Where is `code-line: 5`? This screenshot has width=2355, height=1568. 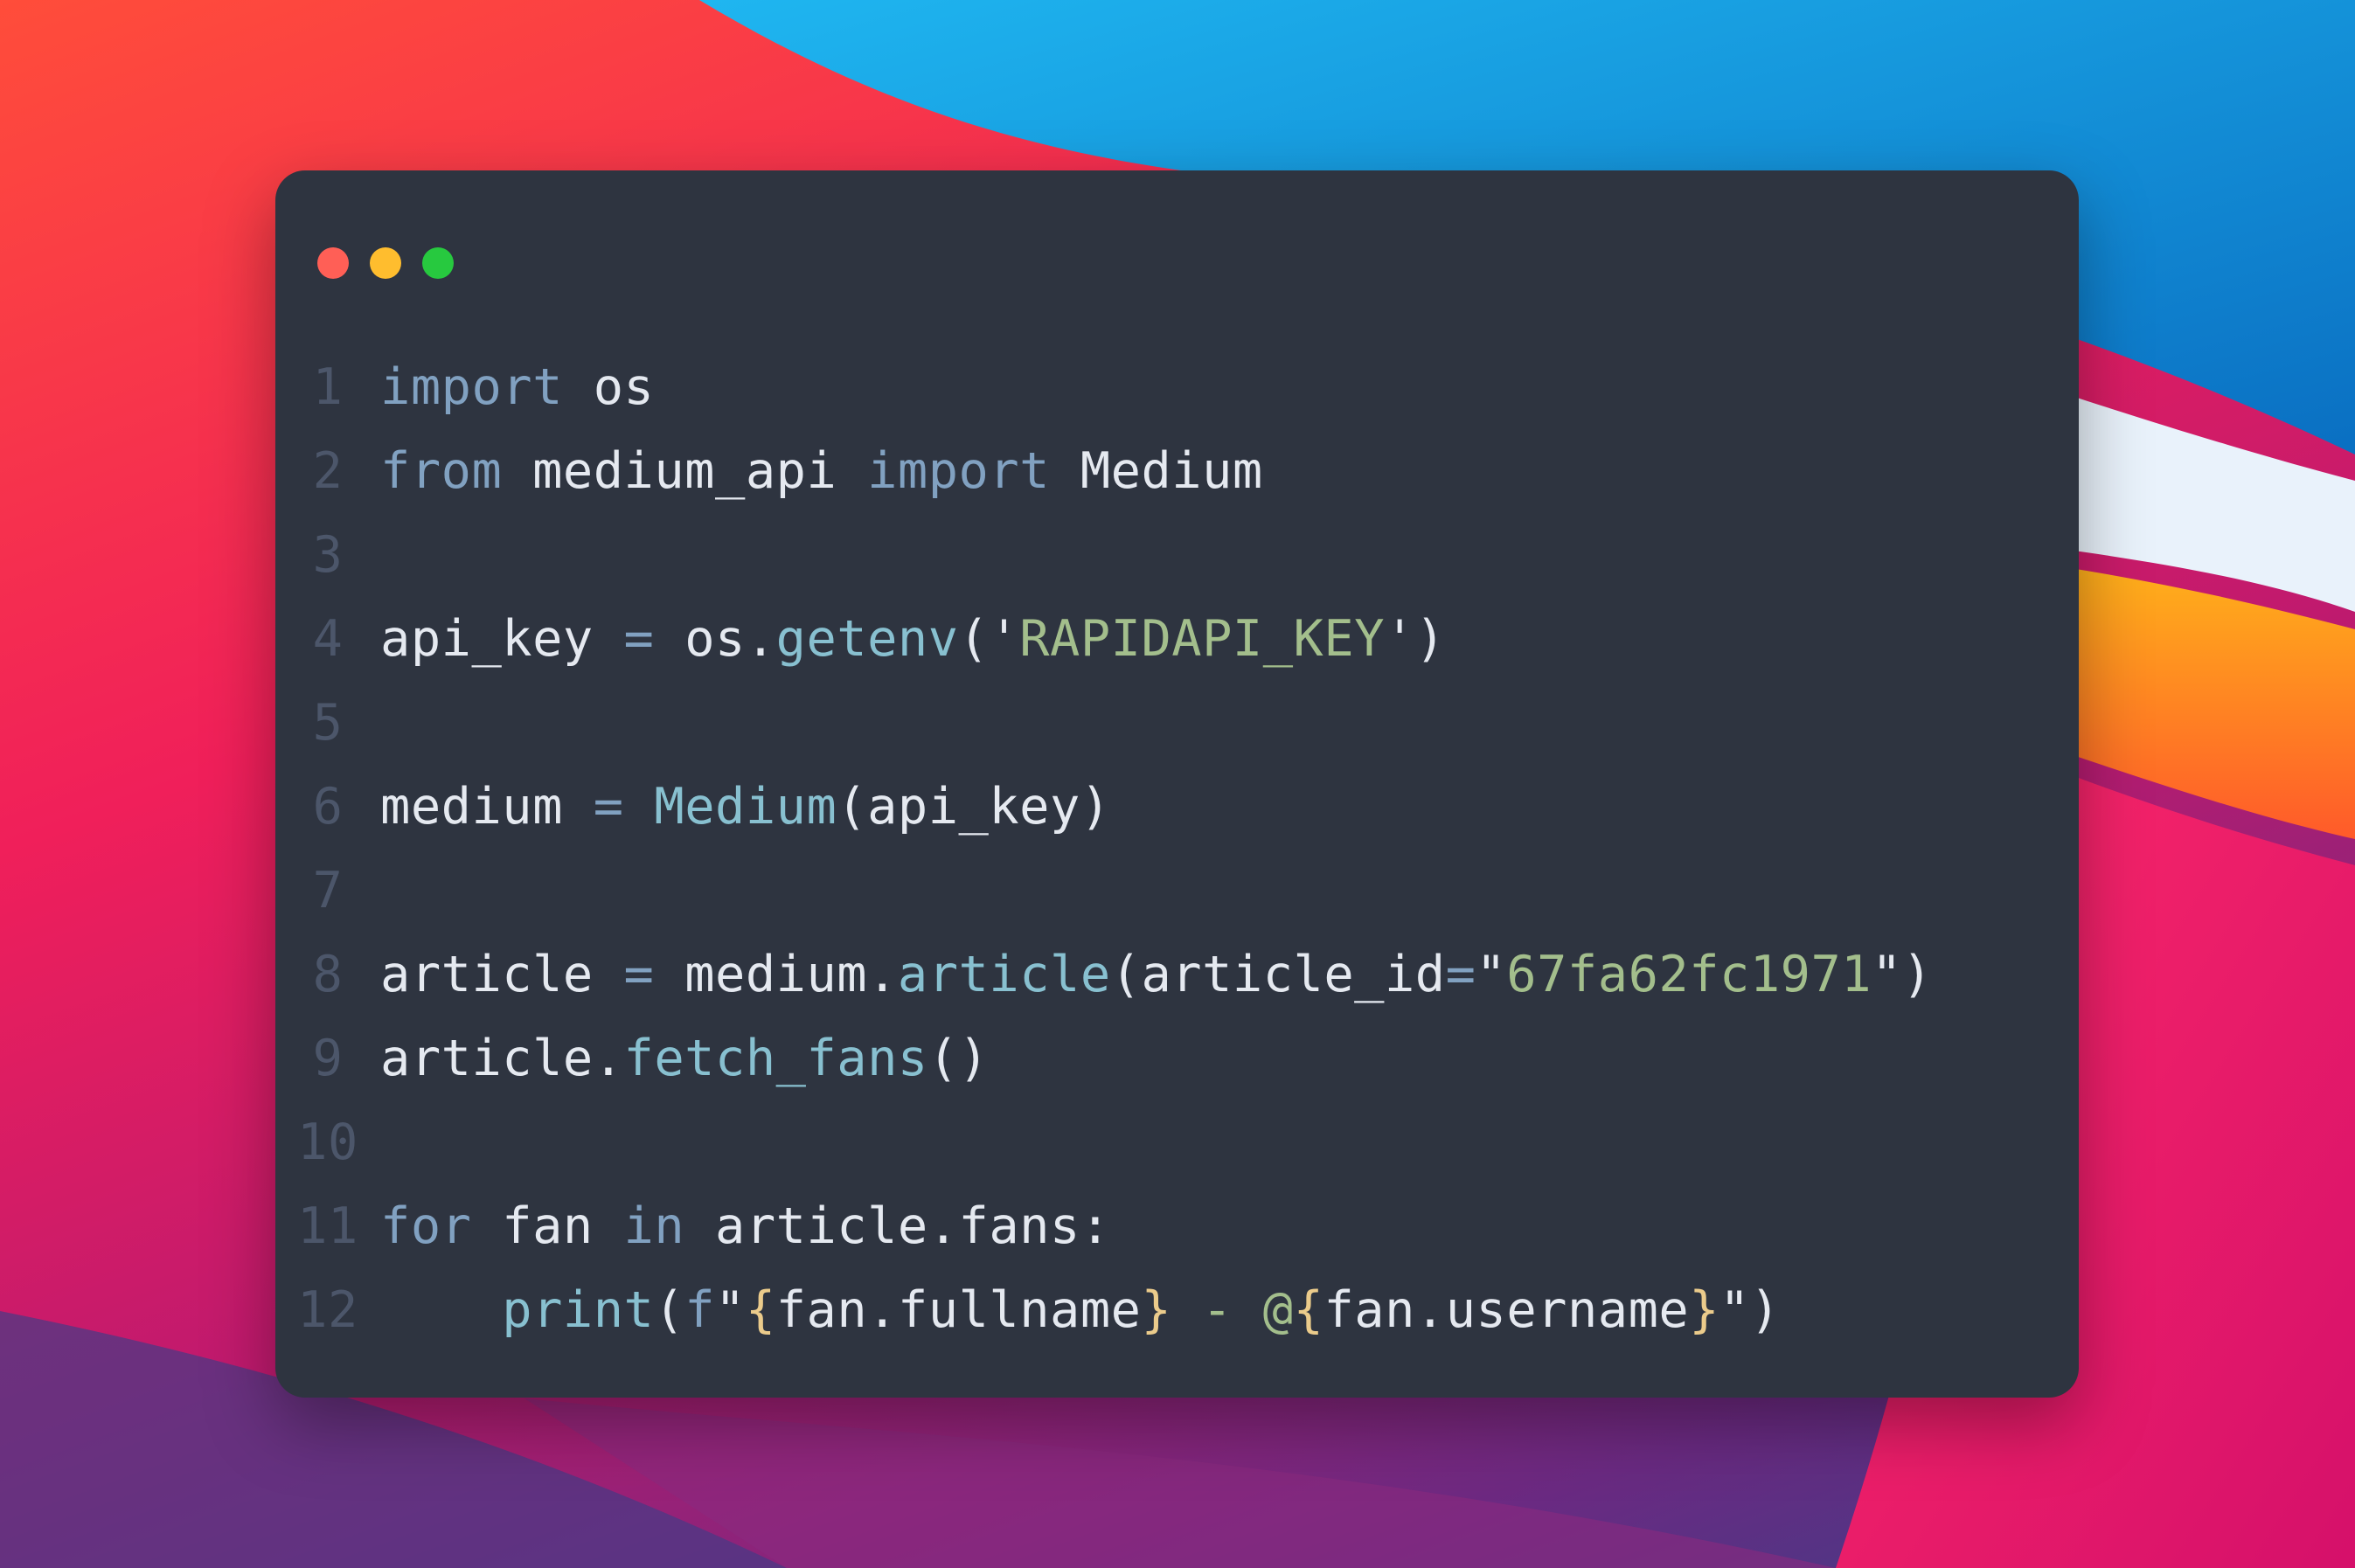
code-line: 5 is located at coordinates (1177, 723).